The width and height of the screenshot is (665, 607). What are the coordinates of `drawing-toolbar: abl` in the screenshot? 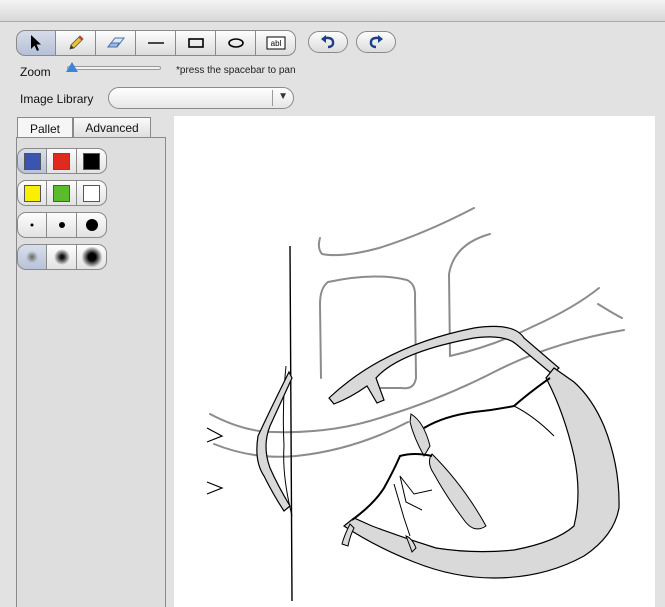 It's located at (156, 43).